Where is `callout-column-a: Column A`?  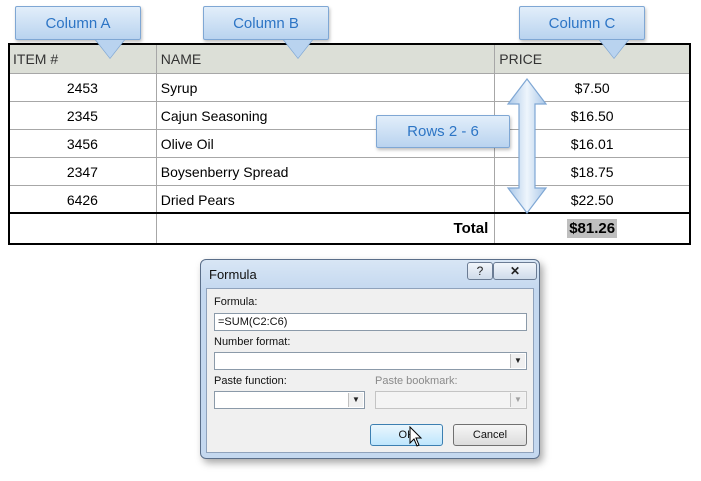
callout-column-a: Column A is located at coordinates (78, 32).